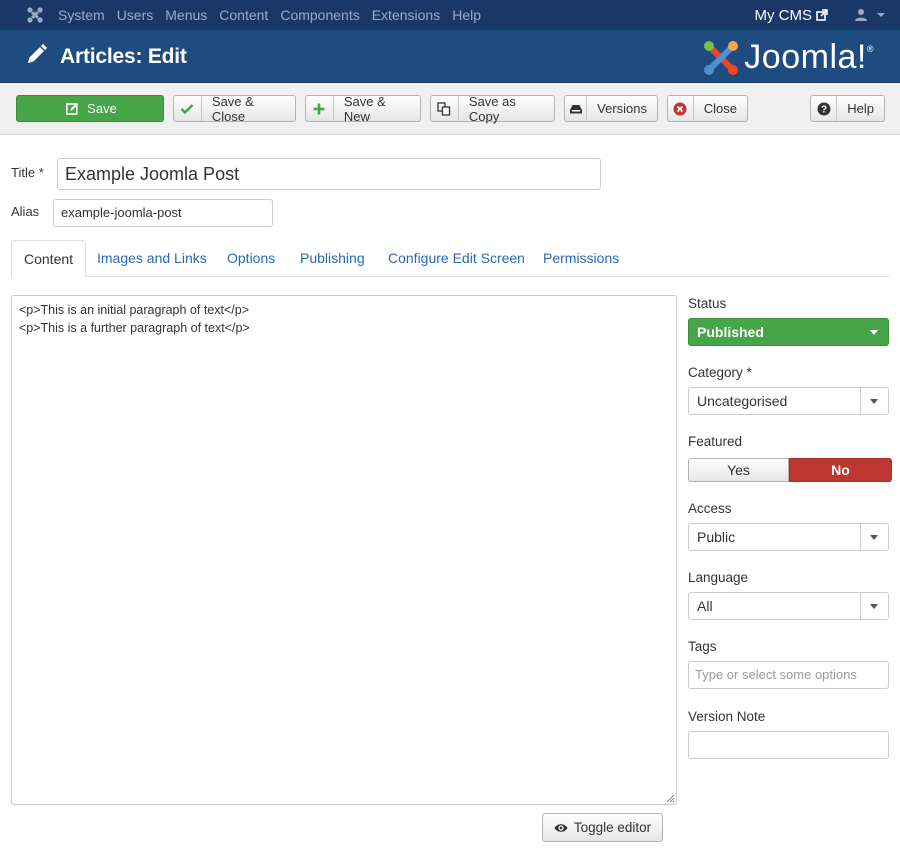  Describe the element at coordinates (27, 172) in the screenshot. I see `title-label: Title *` at that location.